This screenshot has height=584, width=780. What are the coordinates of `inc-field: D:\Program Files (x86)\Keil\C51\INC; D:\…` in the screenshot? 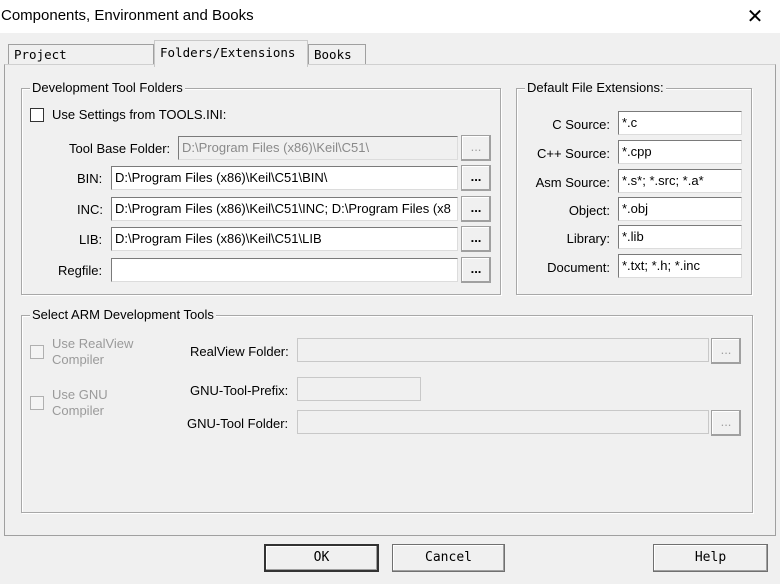 It's located at (284, 209).